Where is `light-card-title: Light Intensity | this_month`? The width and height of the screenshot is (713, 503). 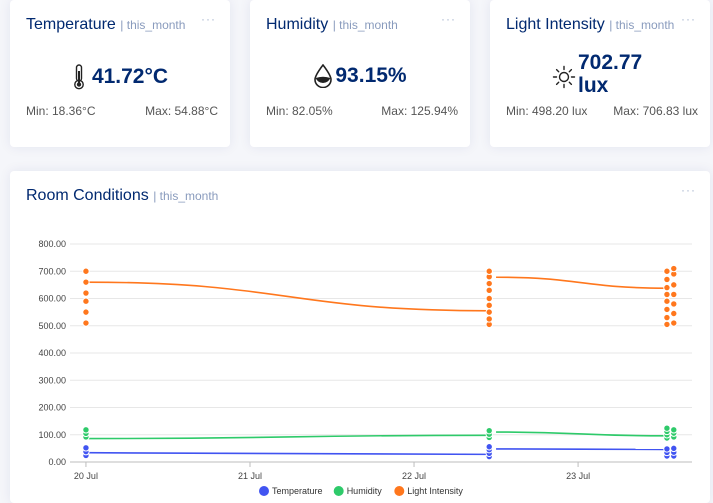
light-card-title: Light Intensity | this_month is located at coordinates (590, 25).